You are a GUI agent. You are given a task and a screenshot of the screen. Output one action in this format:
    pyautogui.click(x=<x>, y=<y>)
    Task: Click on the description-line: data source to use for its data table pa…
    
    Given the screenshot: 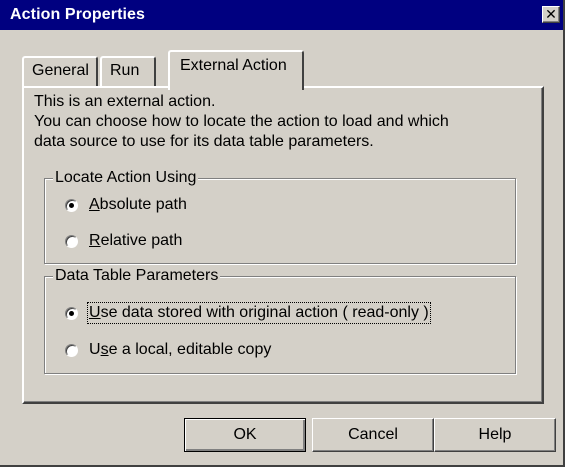 What is the action you would take?
    pyautogui.click(x=204, y=141)
    